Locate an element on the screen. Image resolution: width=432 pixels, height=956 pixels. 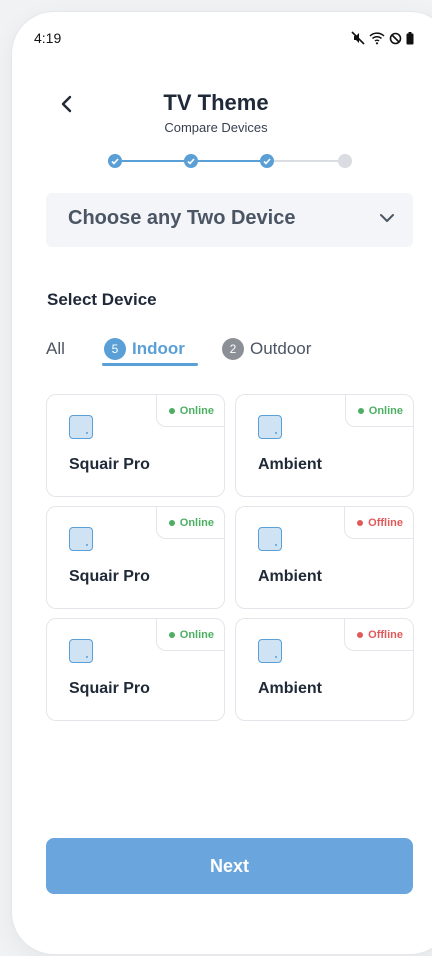
tab-outdoor: 2 Outdoor is located at coordinates (266, 349).